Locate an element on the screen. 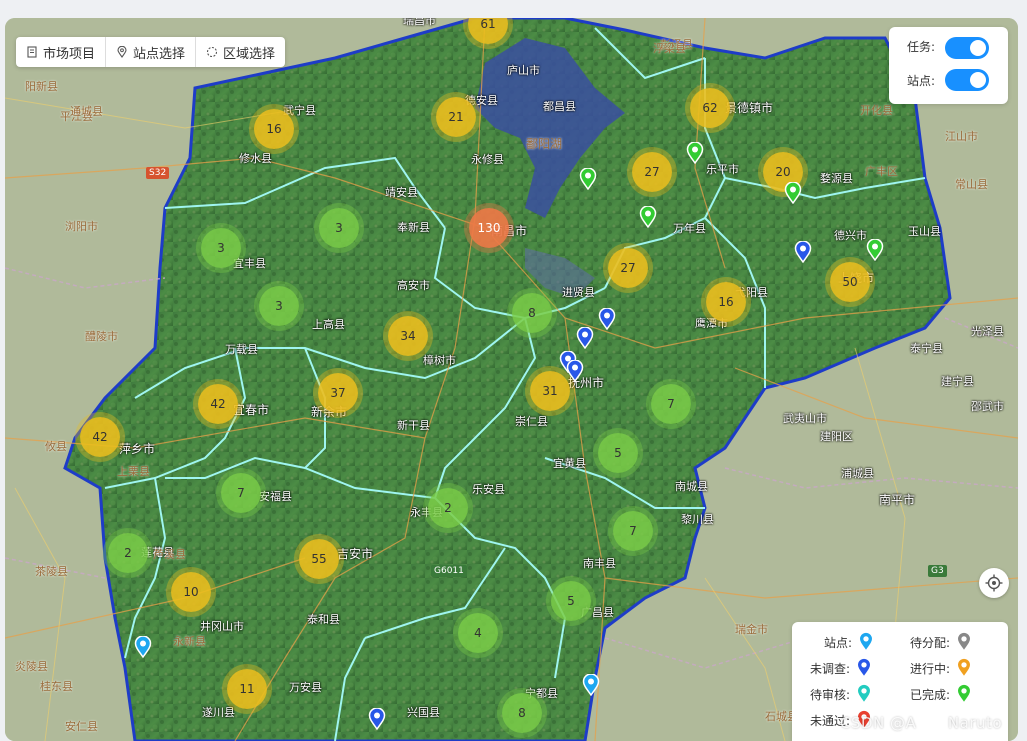 The height and width of the screenshot is (741, 1027). task-cluster: 130 is located at coordinates (489, 228).